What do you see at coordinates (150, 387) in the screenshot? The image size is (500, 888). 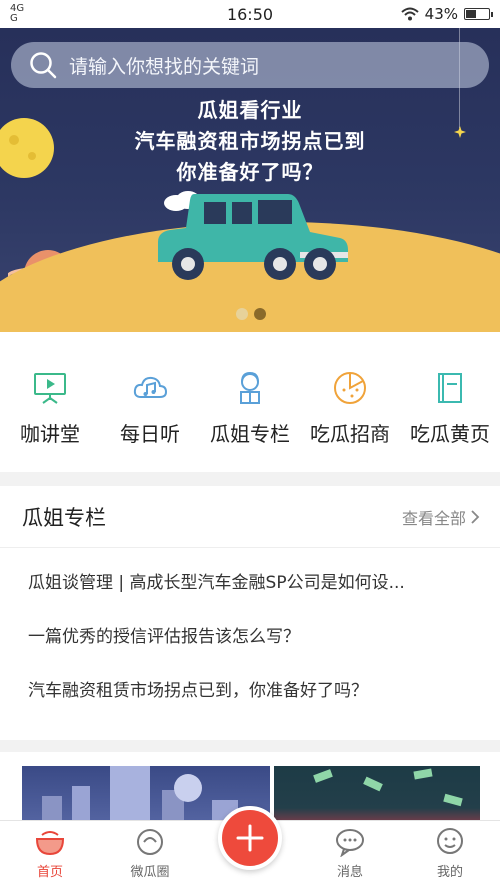 I see `cloud-music-icon` at bounding box center [150, 387].